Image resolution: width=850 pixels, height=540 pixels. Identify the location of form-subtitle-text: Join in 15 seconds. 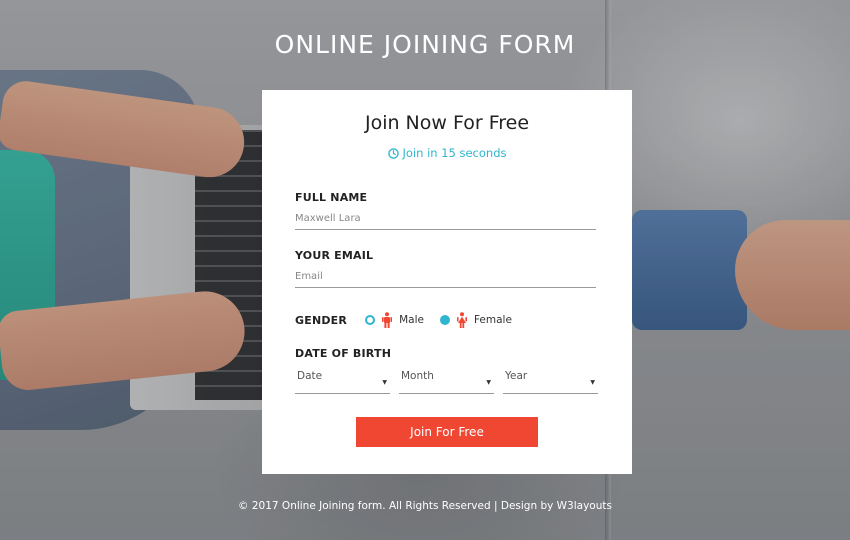
(454, 153).